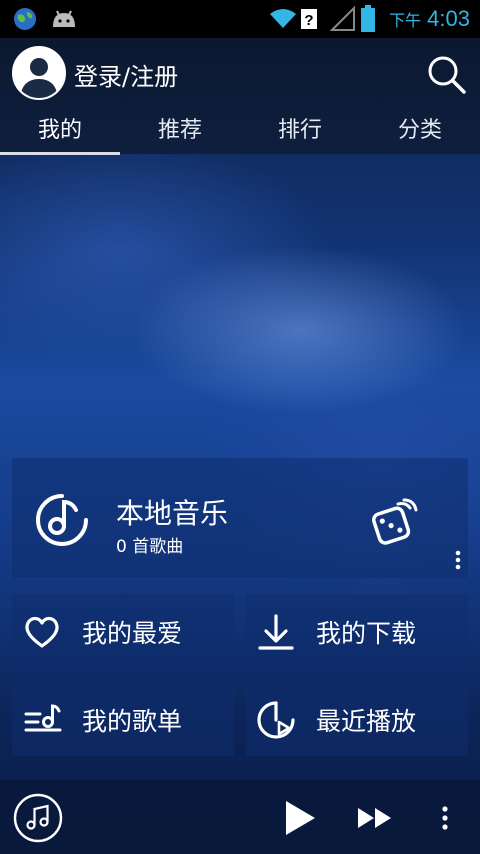 Image resolution: width=480 pixels, height=854 pixels. I want to click on tile-playlists-label: 我的歌单, so click(132, 721).